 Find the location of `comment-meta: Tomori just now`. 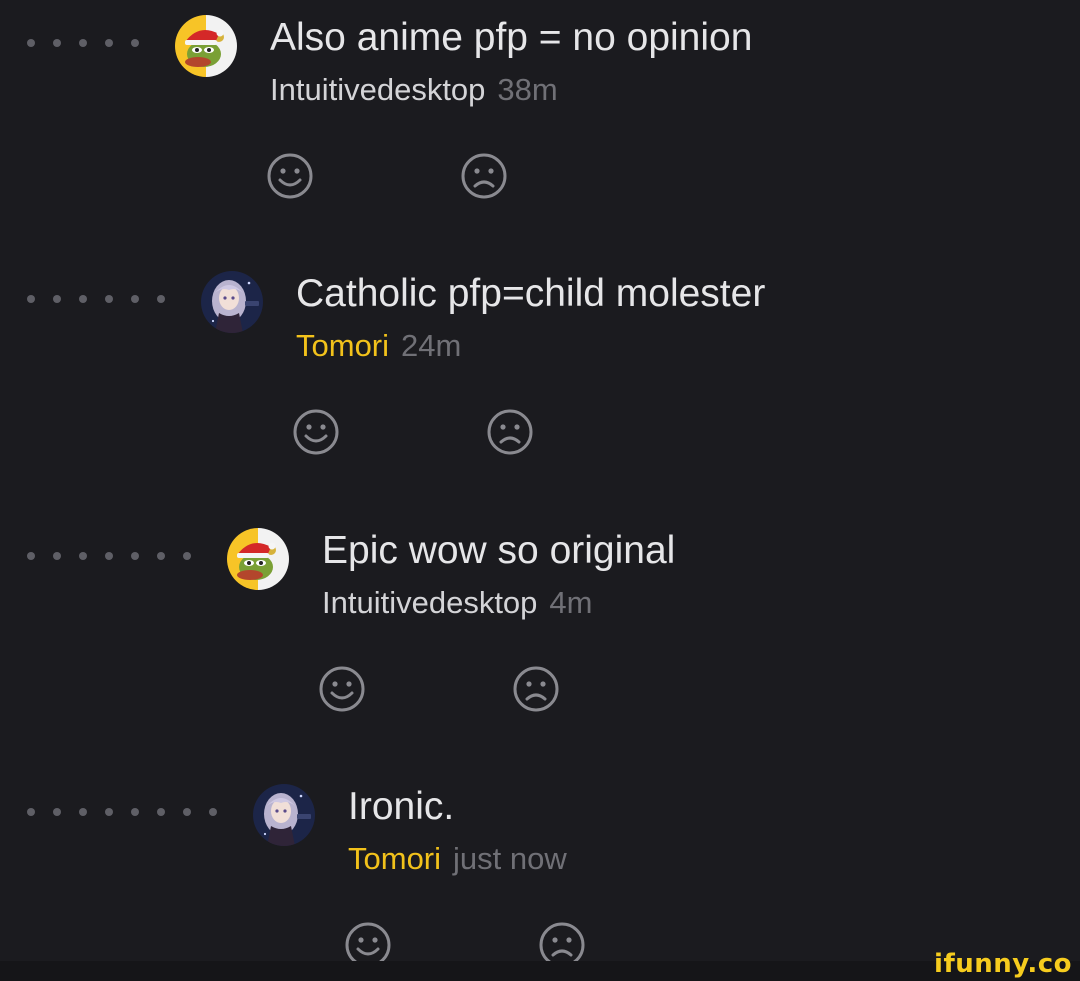

comment-meta: Tomori just now is located at coordinates (457, 859).